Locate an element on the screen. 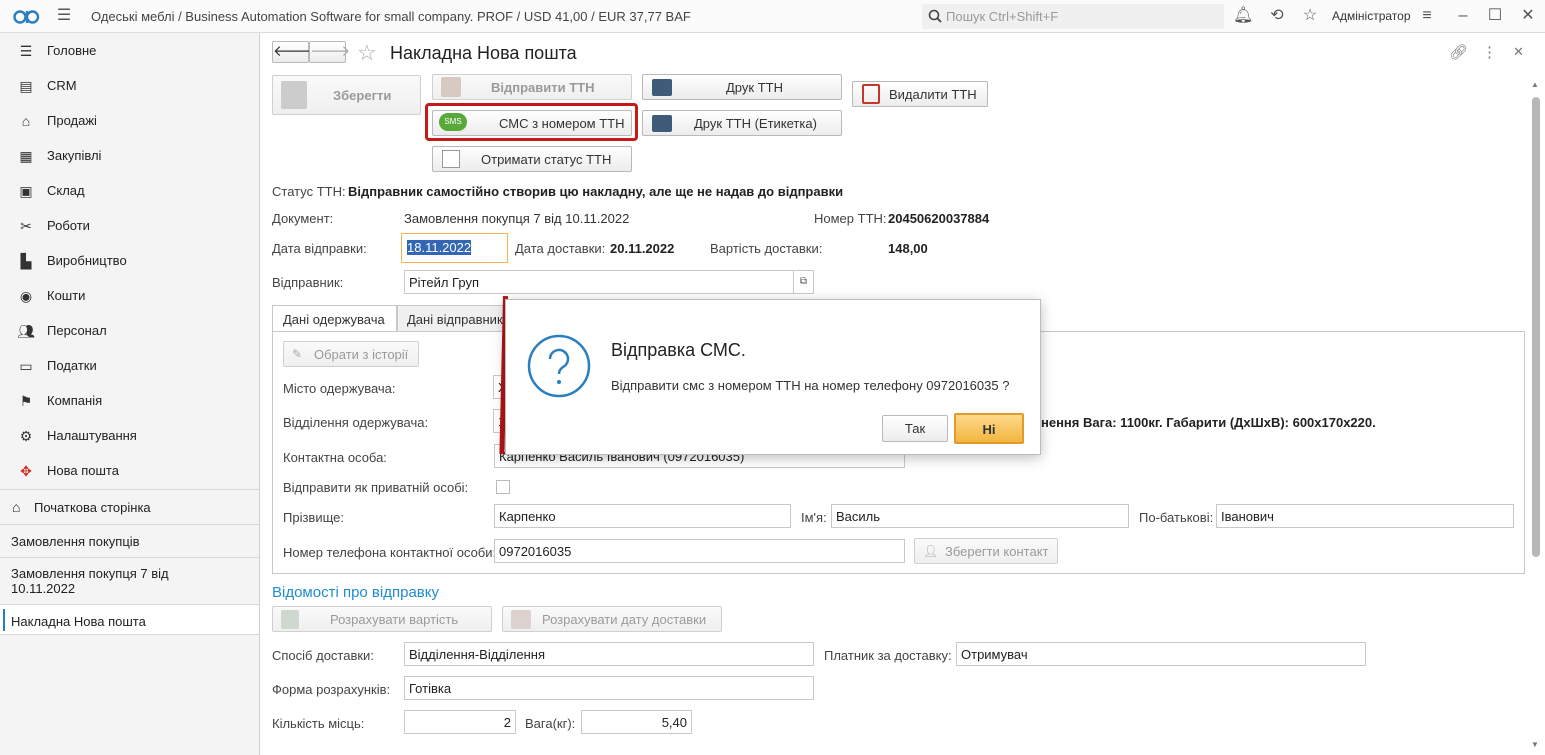  sender-input: Рітейл Груп is located at coordinates (599, 282).